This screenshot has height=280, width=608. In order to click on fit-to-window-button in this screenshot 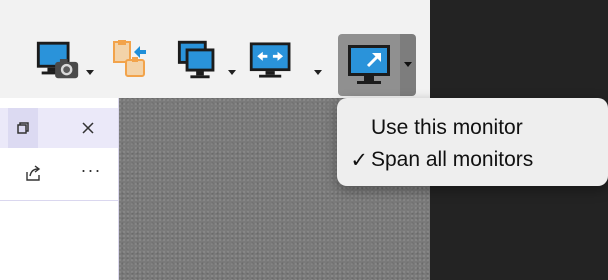, I will do `click(272, 60)`.